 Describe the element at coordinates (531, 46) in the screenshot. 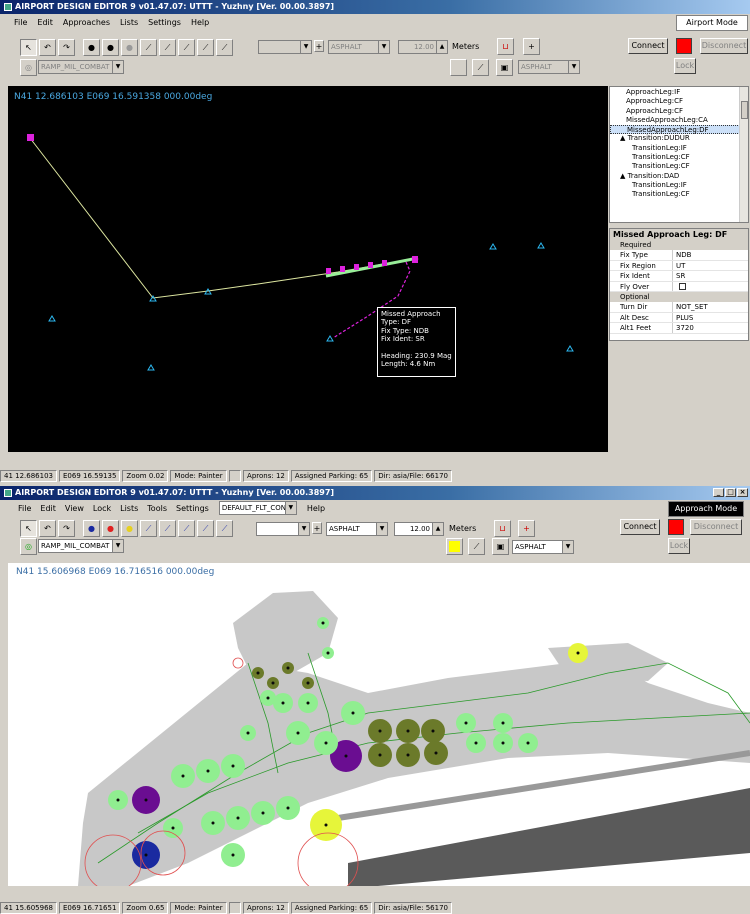

I see `top-add-icon: +` at that location.